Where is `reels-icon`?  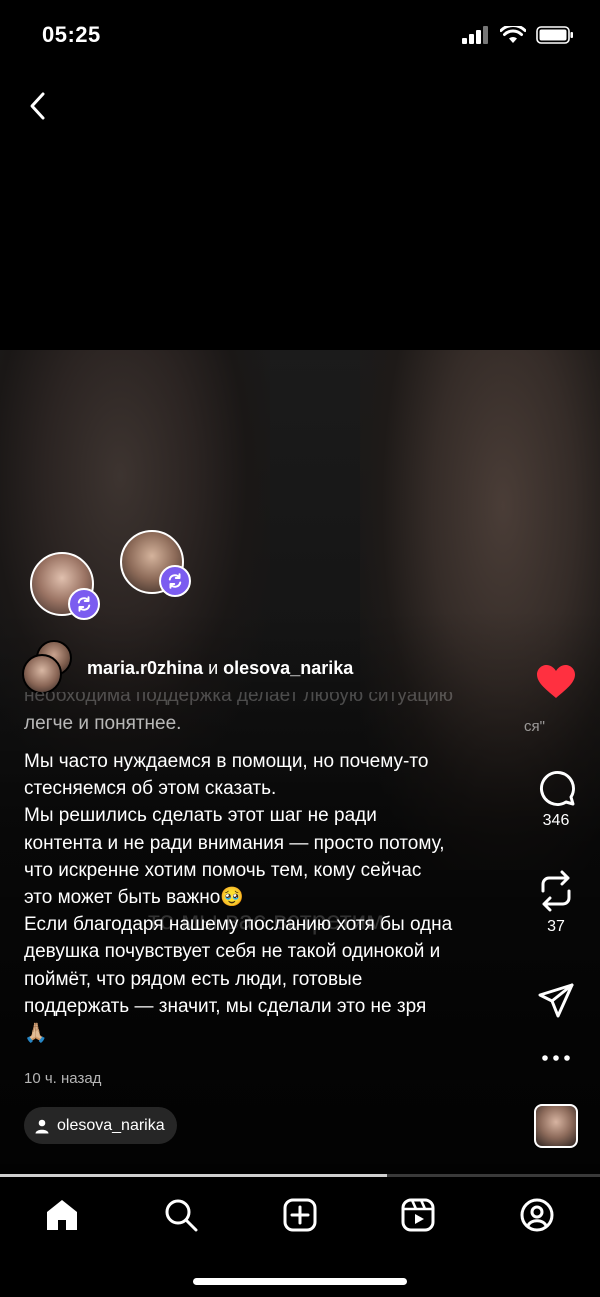
reels-icon is located at coordinates (418, 1215).